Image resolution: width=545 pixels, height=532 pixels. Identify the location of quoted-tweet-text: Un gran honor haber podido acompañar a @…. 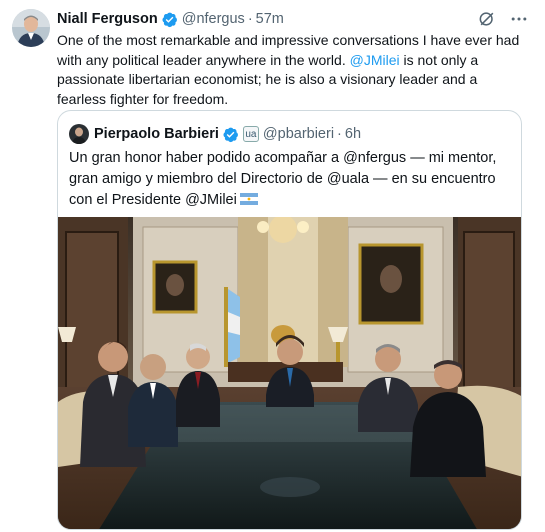
(291, 179).